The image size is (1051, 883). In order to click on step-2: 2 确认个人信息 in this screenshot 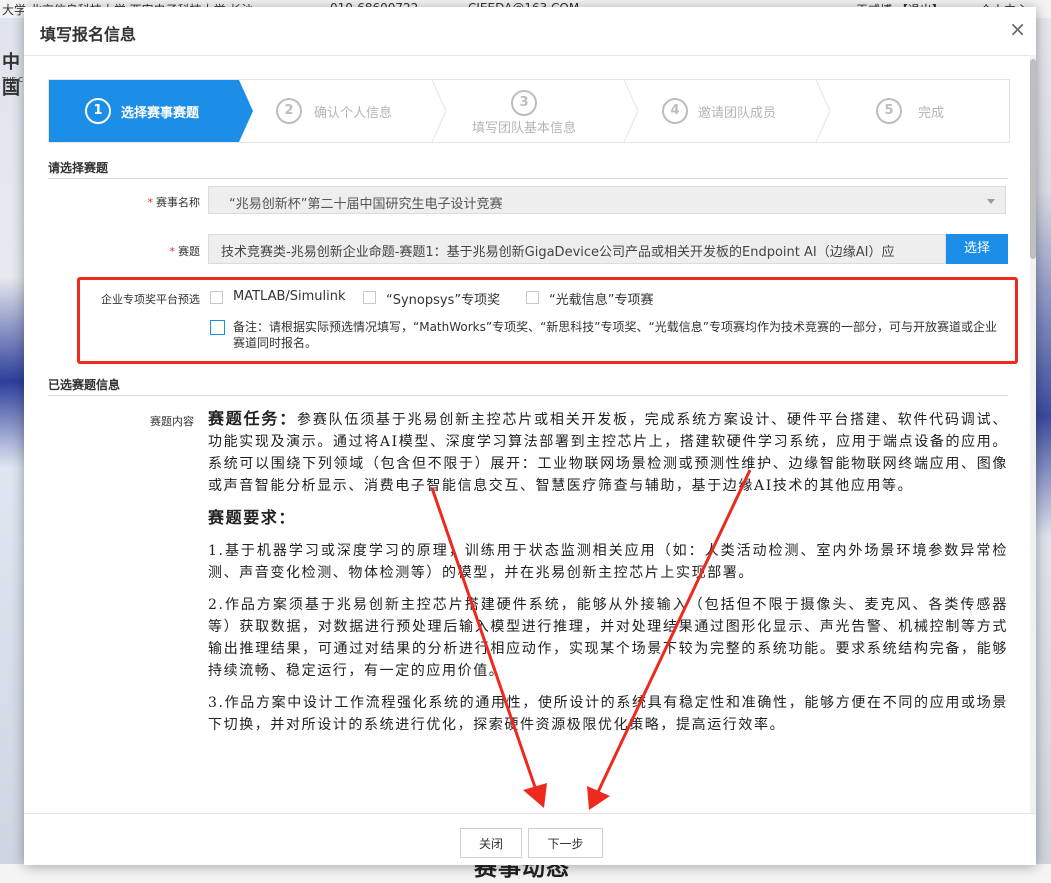, I will do `click(343, 111)`.